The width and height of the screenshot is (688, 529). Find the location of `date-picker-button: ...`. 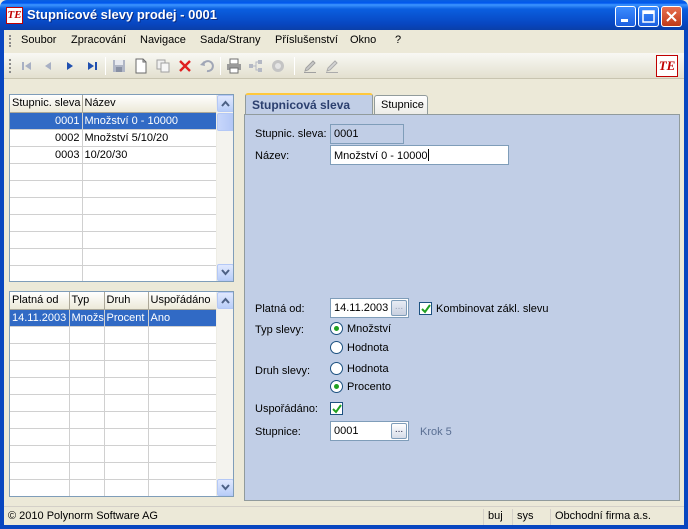

date-picker-button: ... is located at coordinates (399, 308).